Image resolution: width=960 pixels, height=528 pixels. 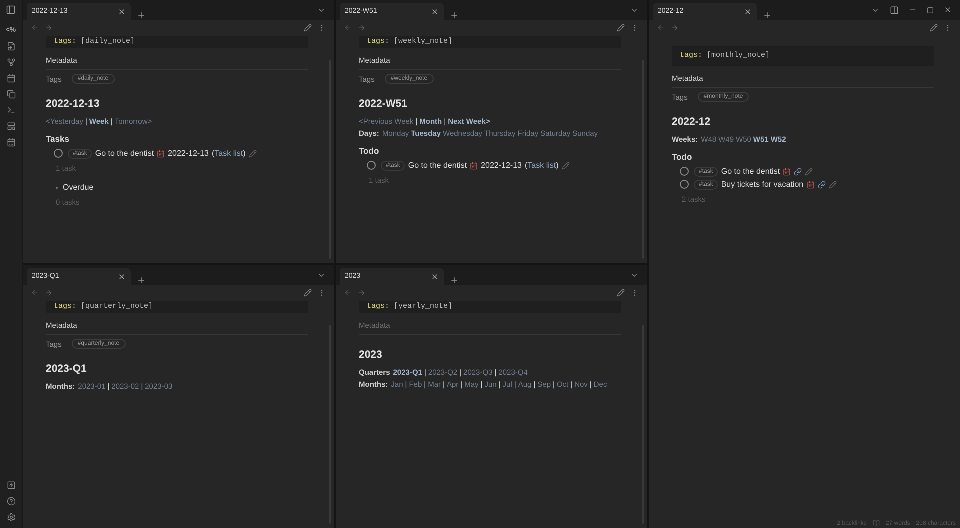 I want to click on note-title: 2022-12, so click(x=692, y=122).